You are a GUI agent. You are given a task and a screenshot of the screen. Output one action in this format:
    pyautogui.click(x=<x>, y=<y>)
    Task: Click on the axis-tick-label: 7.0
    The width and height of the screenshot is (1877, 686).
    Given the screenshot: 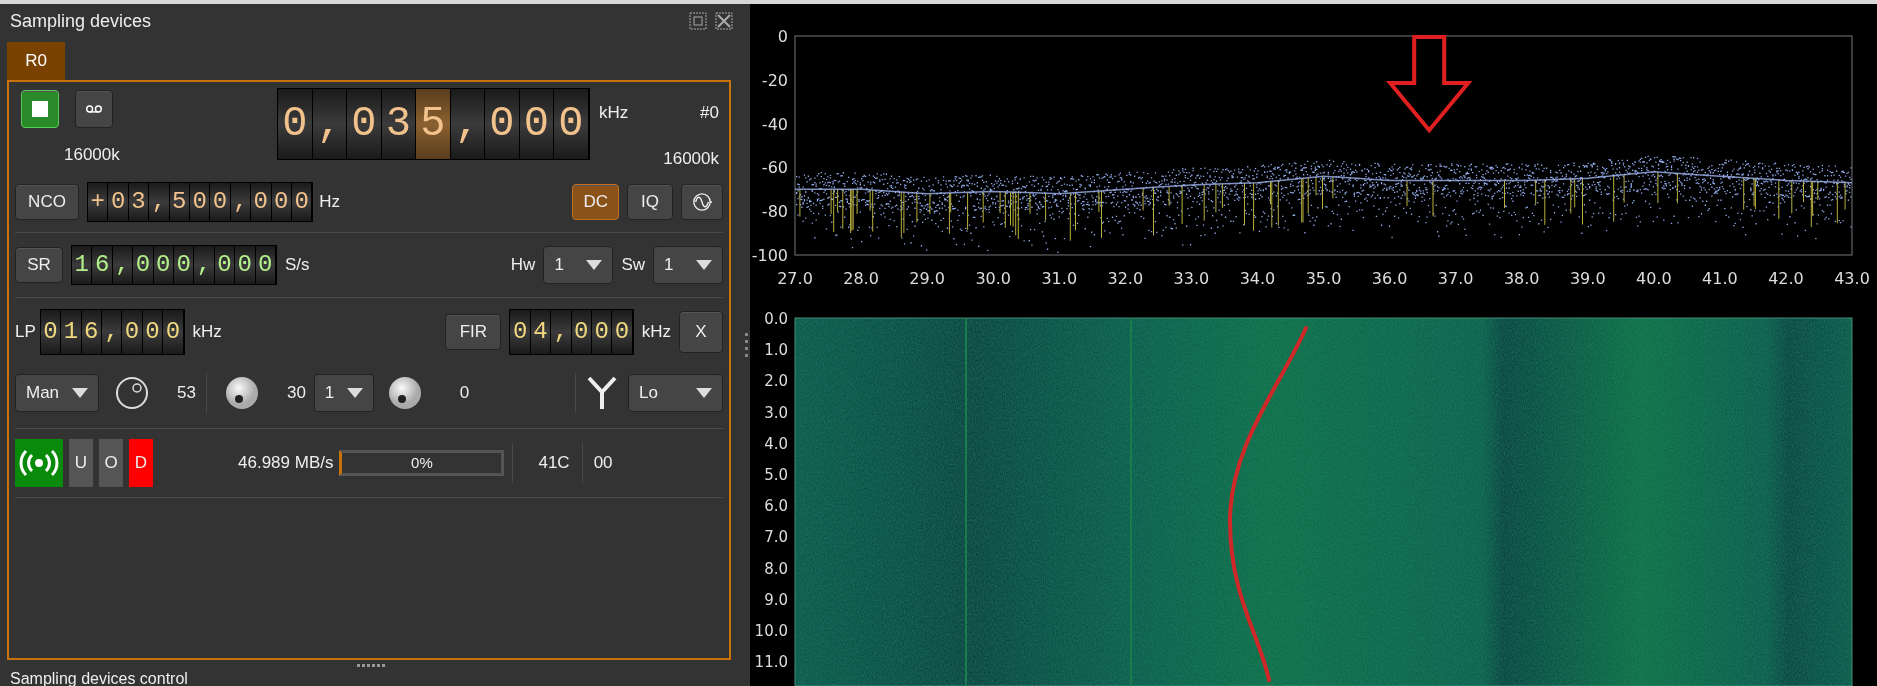 What is the action you would take?
    pyautogui.click(x=776, y=537)
    